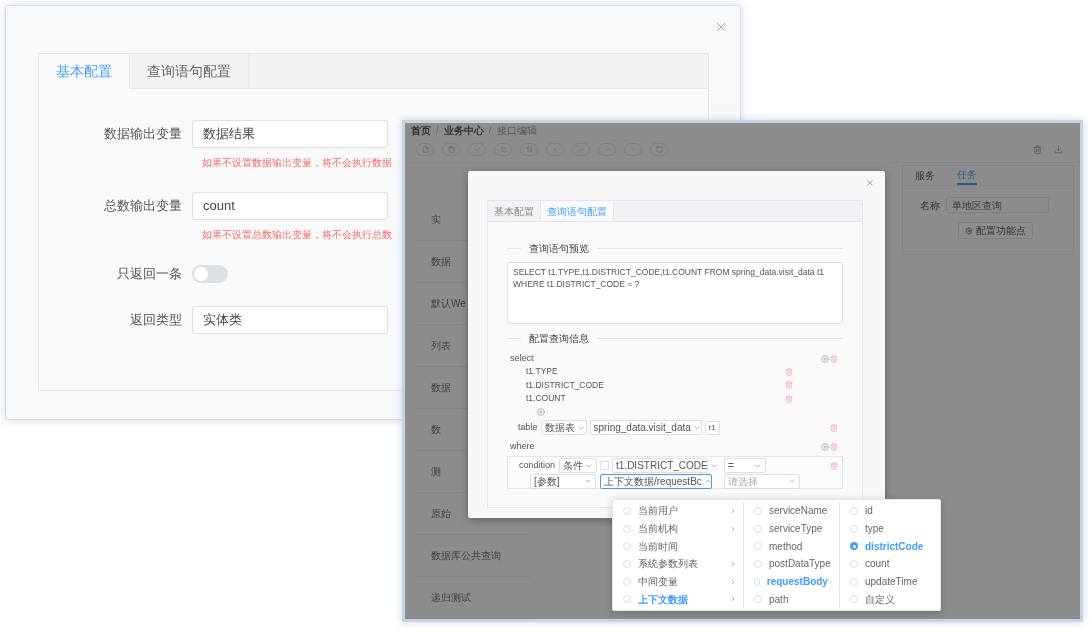  What do you see at coordinates (143, 206) in the screenshot?
I see `field-label: 总数输出变量` at bounding box center [143, 206].